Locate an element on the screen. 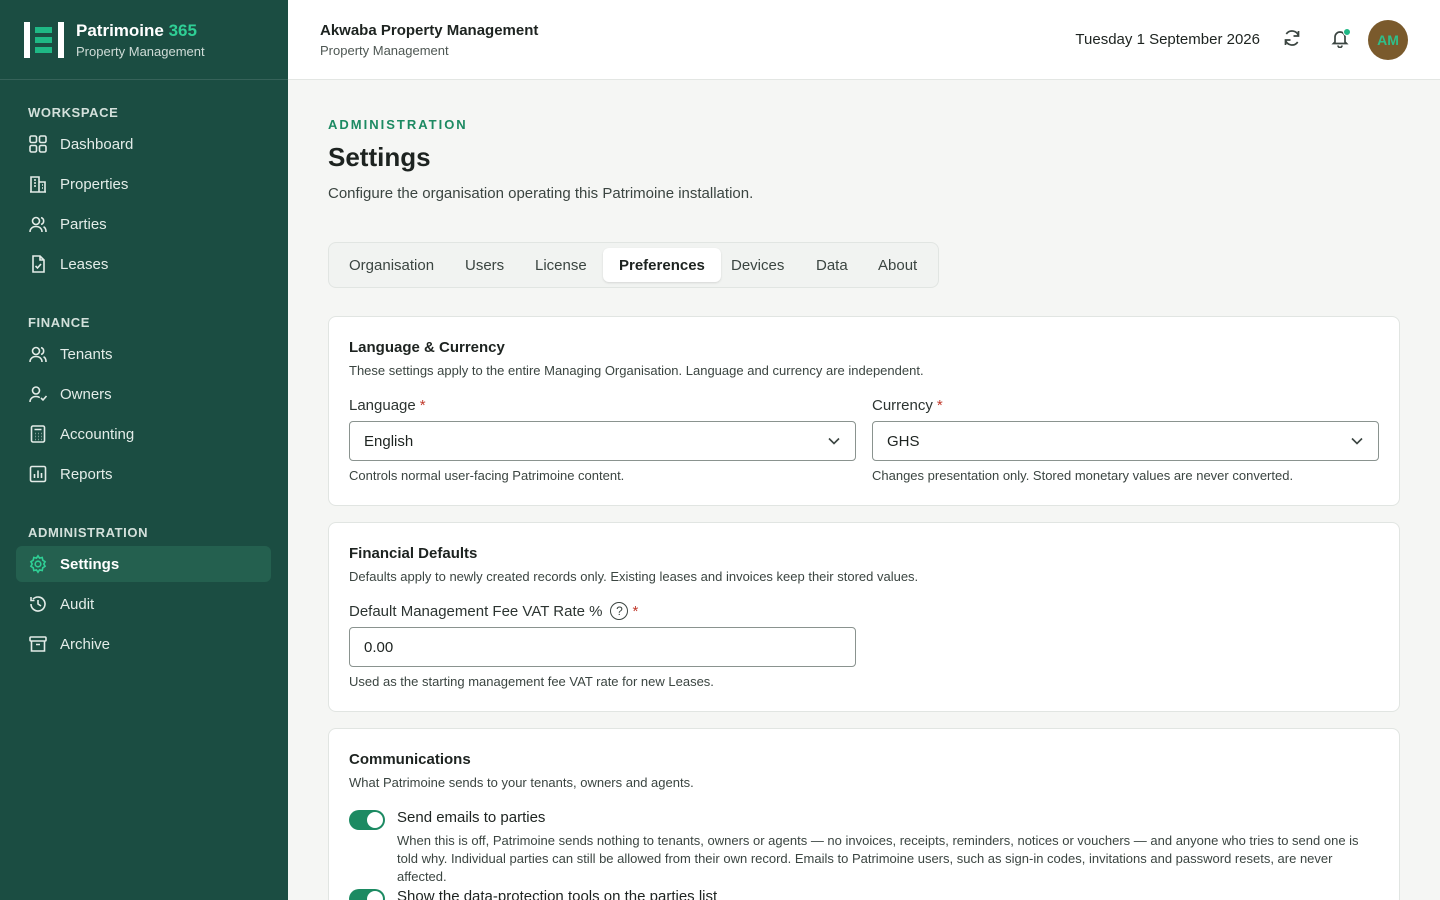 The image size is (1440, 900). sidebar-item-label: Settings is located at coordinates (90, 564).